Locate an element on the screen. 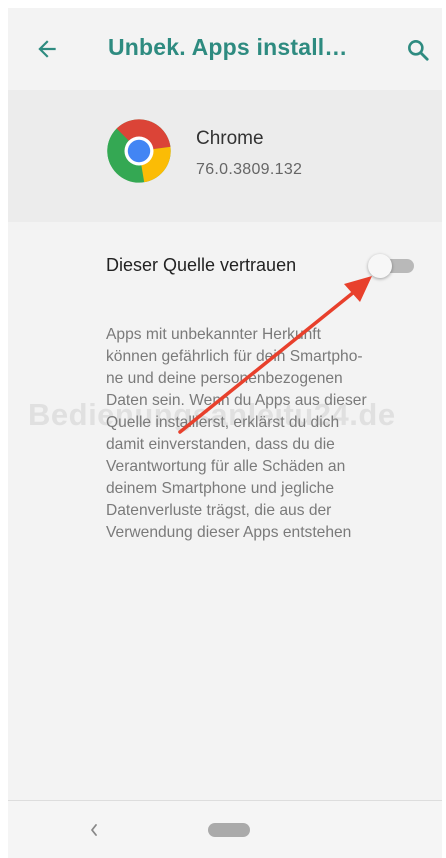  app-name: Chrome is located at coordinates (230, 138).